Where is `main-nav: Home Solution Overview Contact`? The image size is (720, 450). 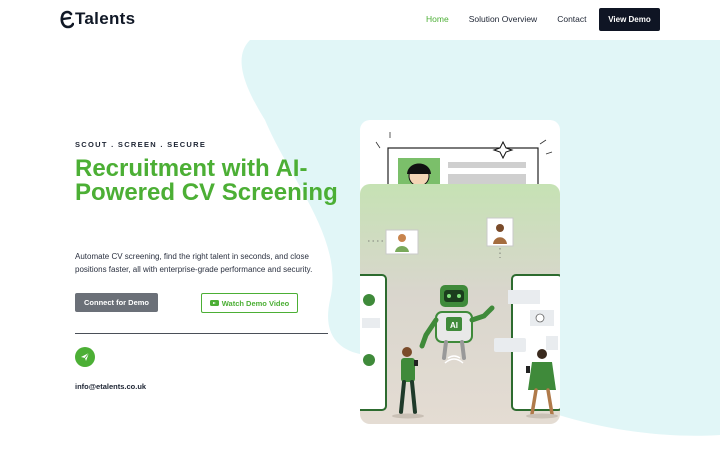 main-nav: Home Solution Overview Contact is located at coordinates (506, 19).